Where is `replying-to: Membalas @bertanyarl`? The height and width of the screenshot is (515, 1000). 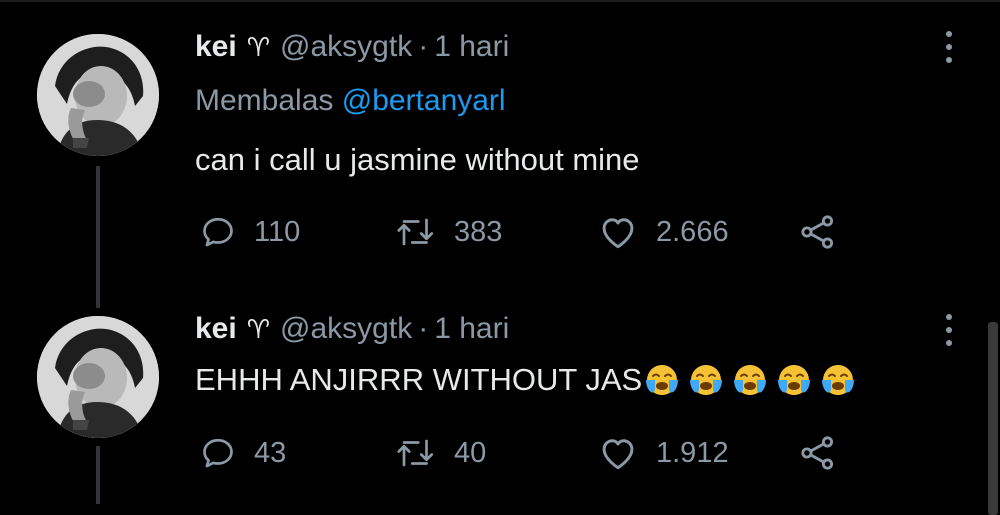
replying-to: Membalas @bertanyarl is located at coordinates (350, 101).